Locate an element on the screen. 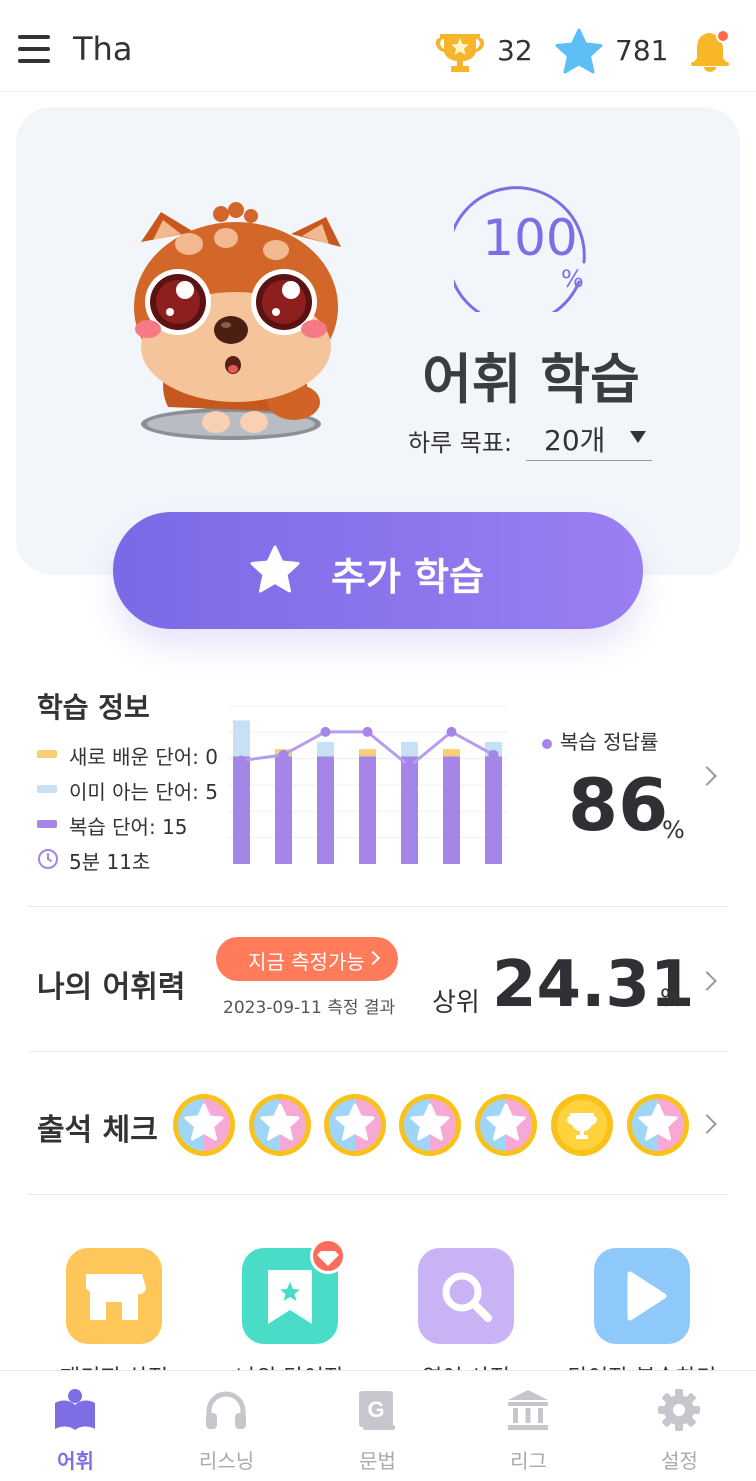 The image size is (756, 1481). nav-listening: 리스닝 is located at coordinates (226, 1426).